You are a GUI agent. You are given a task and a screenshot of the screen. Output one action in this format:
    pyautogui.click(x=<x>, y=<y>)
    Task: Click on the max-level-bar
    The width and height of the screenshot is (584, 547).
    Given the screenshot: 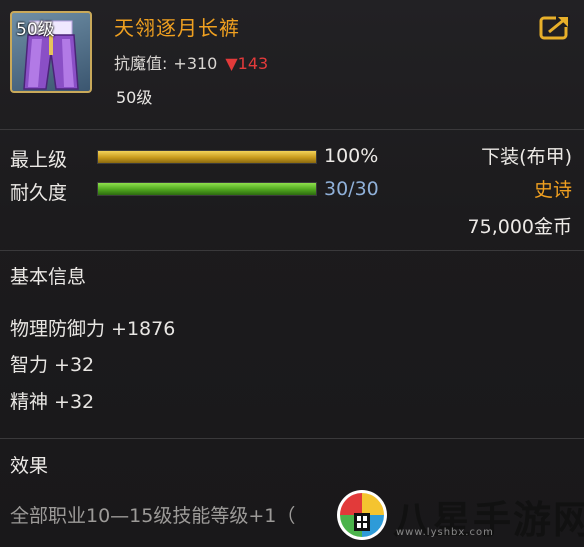 What is the action you would take?
    pyautogui.click(x=207, y=157)
    